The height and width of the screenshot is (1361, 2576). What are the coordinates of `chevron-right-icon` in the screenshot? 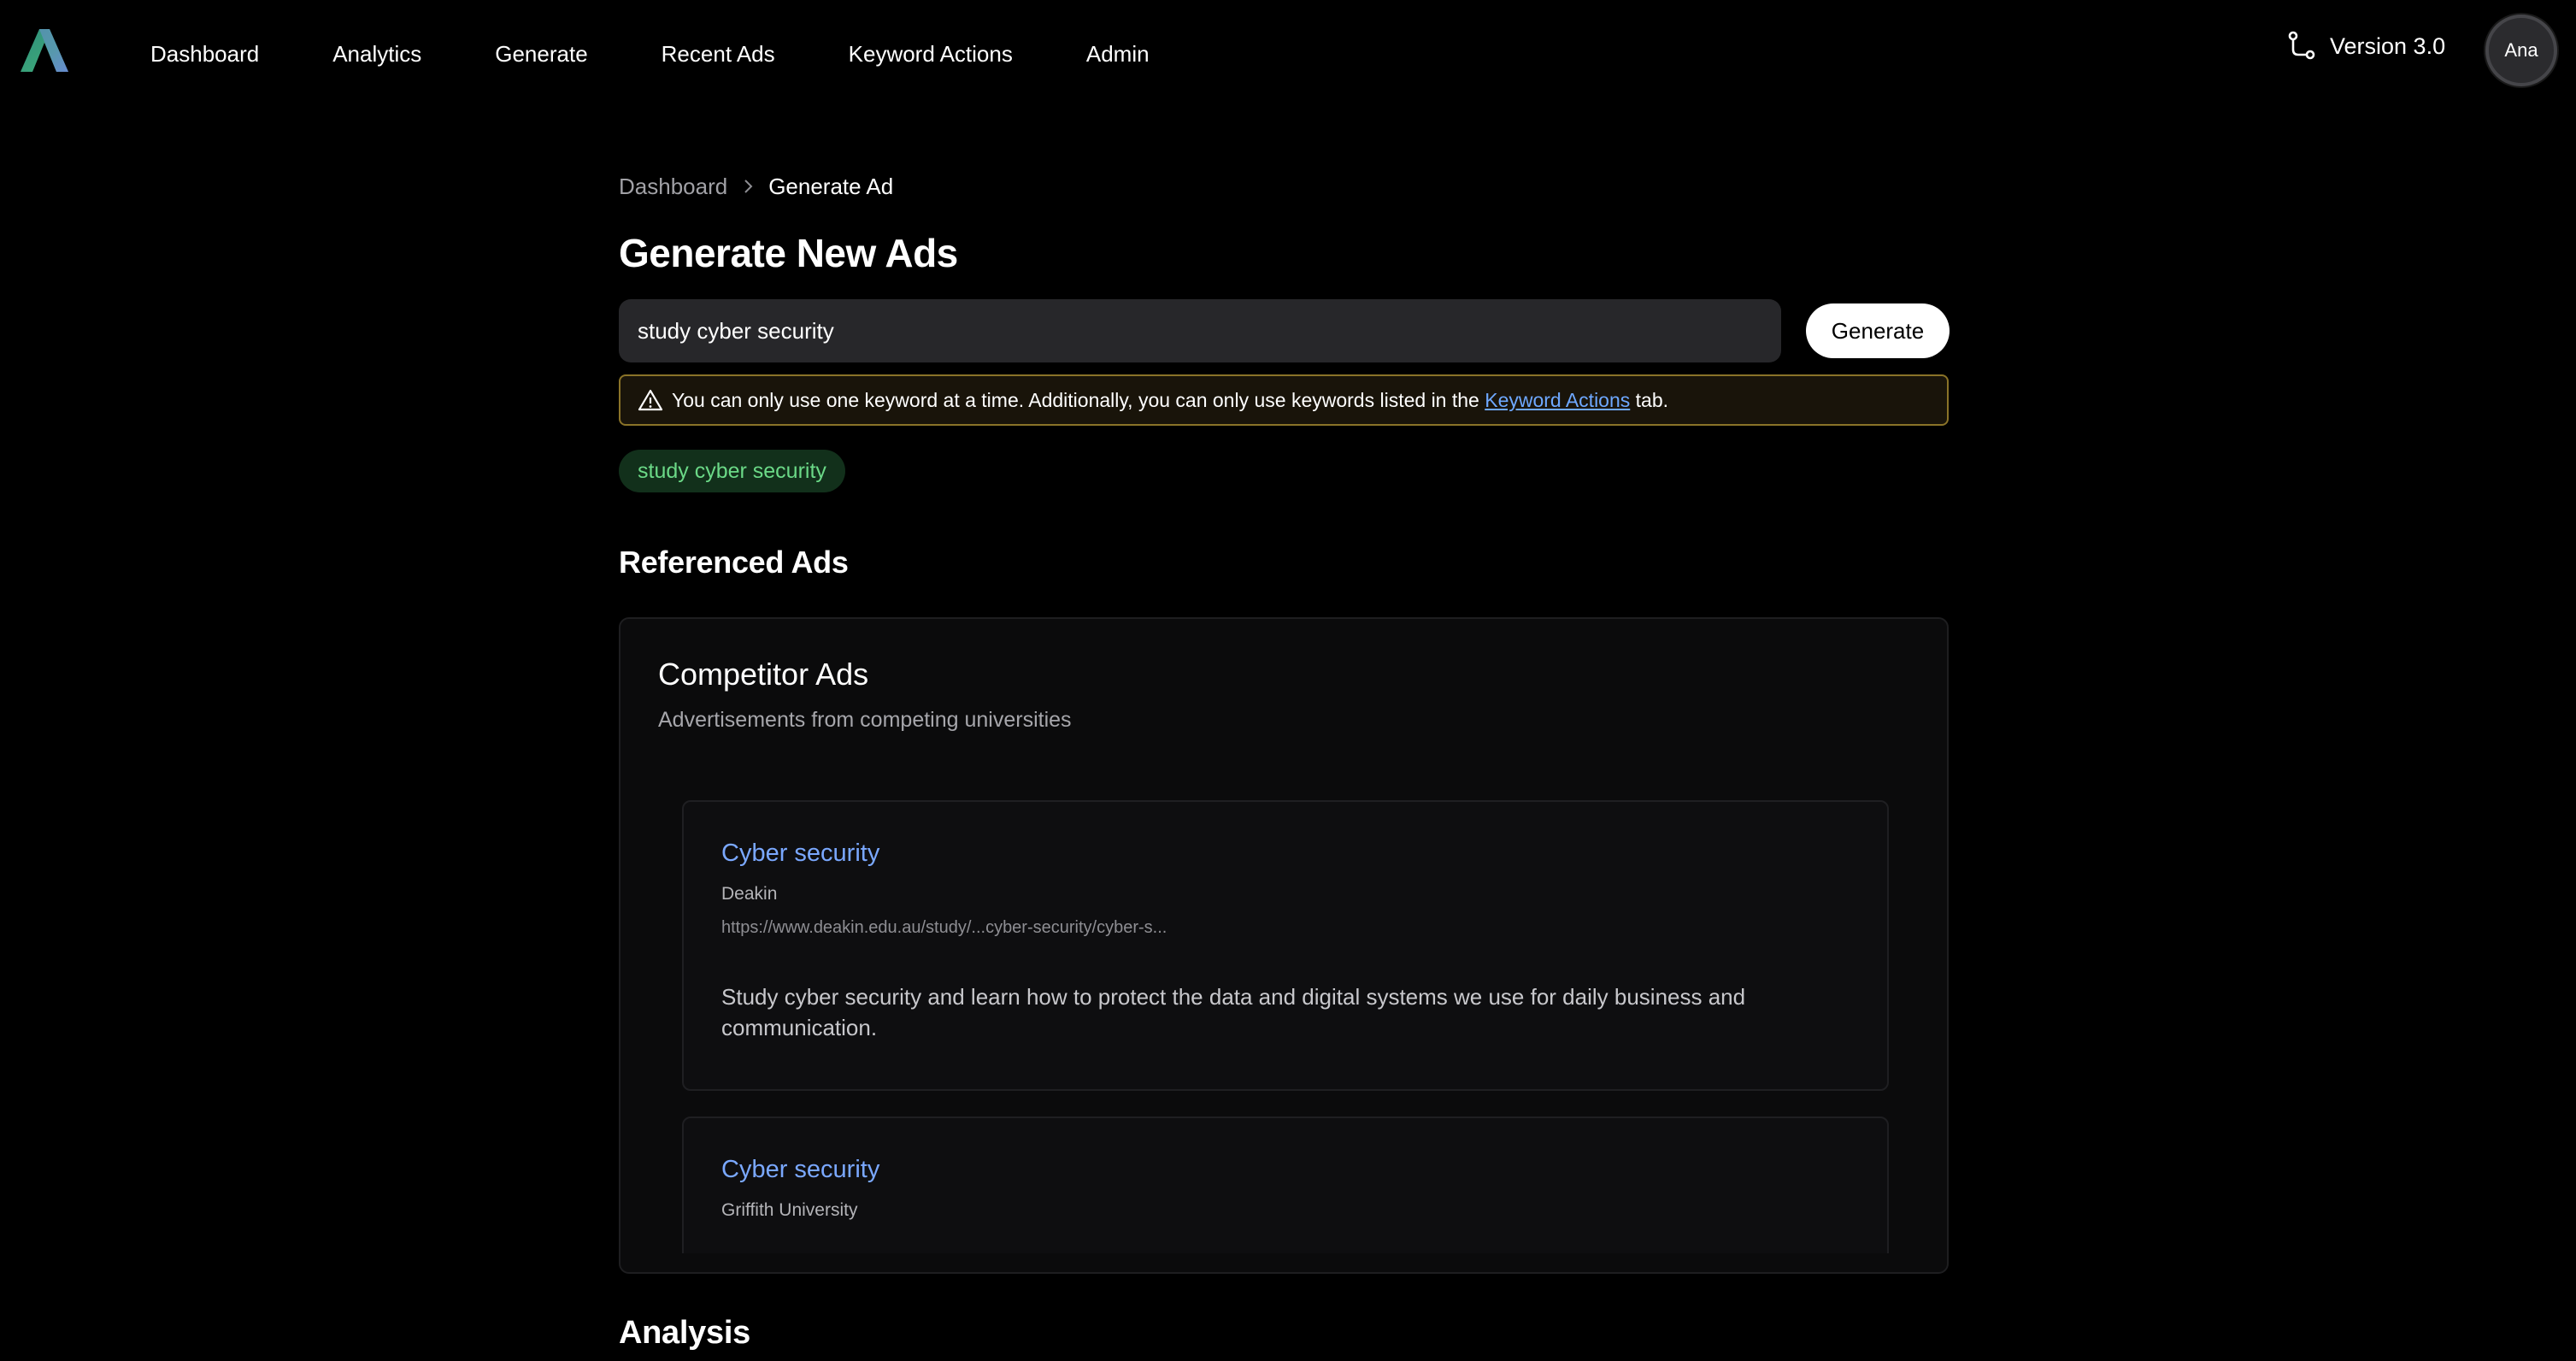 It's located at (748, 187).